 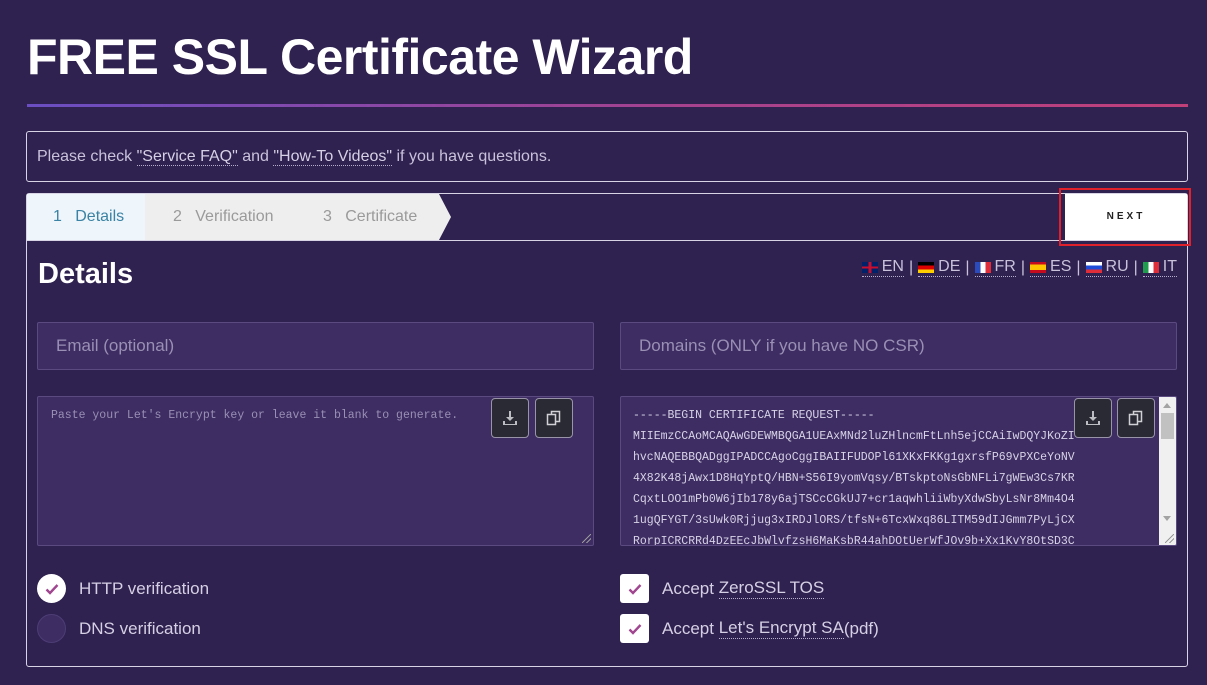 What do you see at coordinates (1167, 471) in the screenshot?
I see `csr-scrollbar` at bounding box center [1167, 471].